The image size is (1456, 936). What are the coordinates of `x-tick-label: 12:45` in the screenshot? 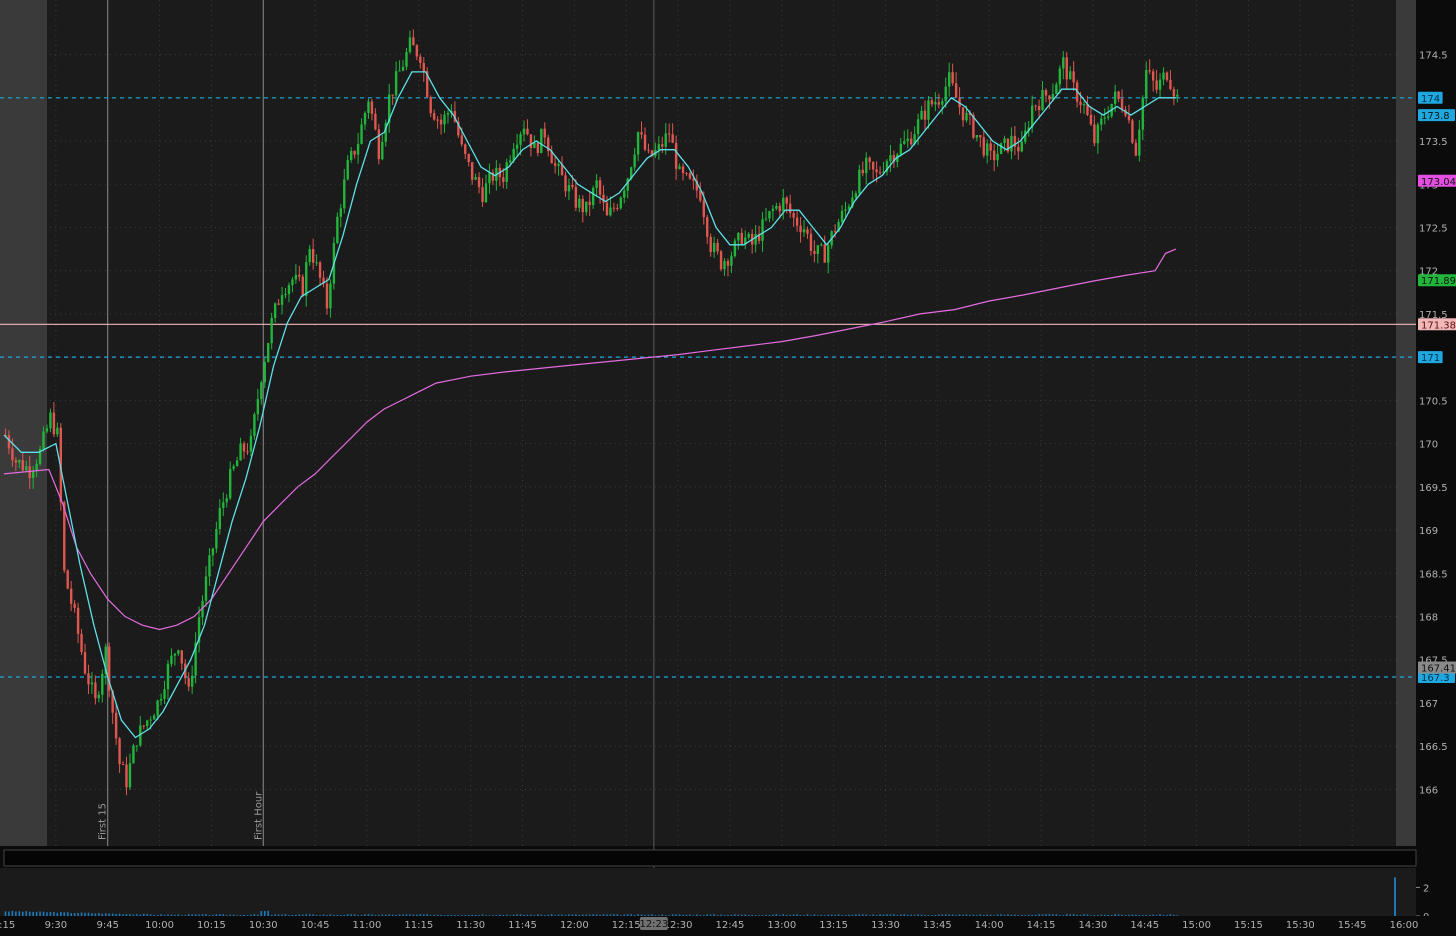 It's located at (730, 925).